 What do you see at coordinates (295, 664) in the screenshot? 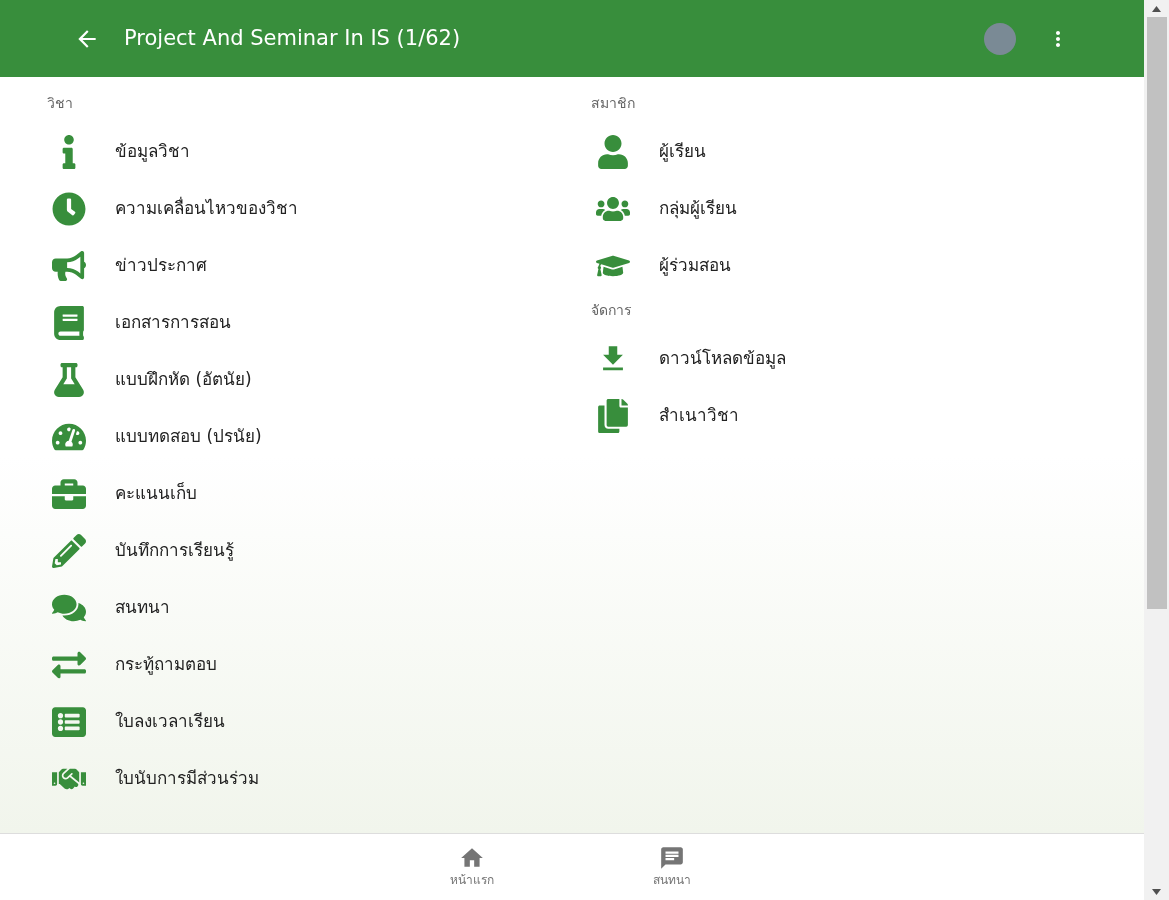
I see `menu-item: กระทู้ถามตอบ` at bounding box center [295, 664].